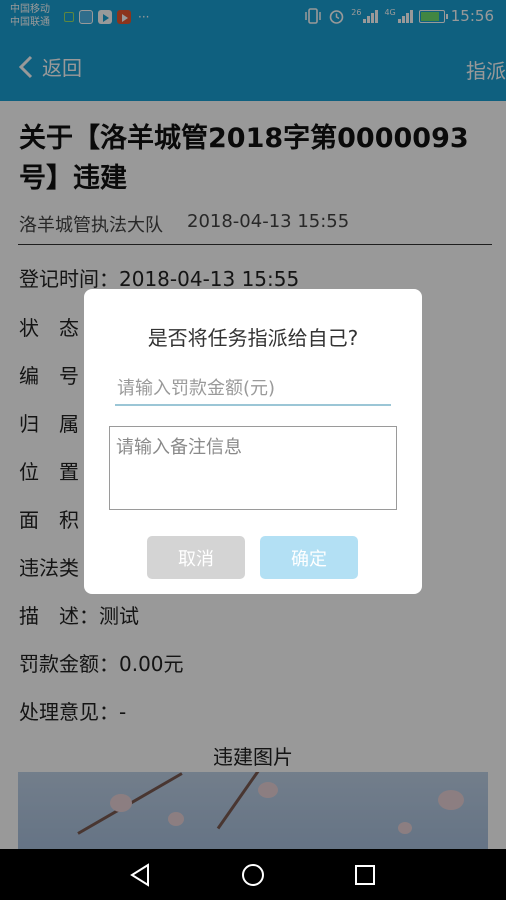 The width and height of the screenshot is (506, 900). What do you see at coordinates (309, 557) in the screenshot?
I see `confirm-button: 确定` at bounding box center [309, 557].